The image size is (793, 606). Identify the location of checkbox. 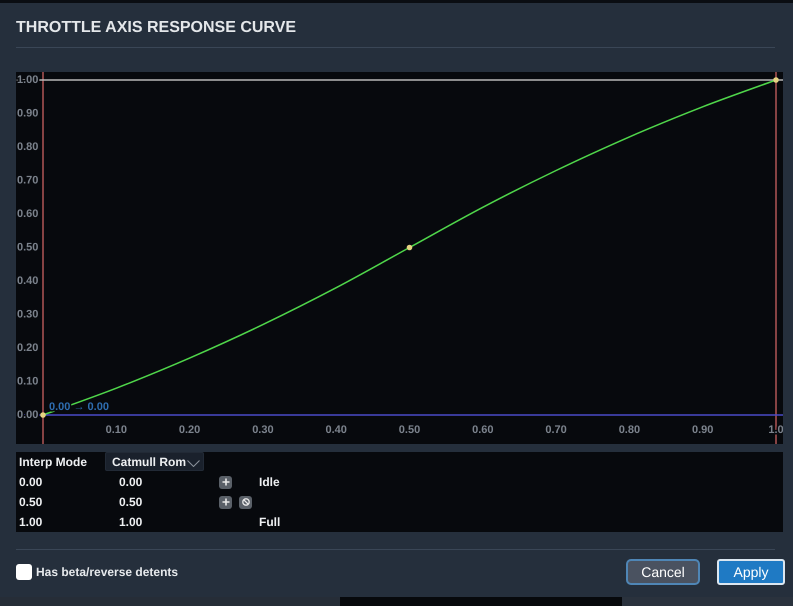
(24, 572).